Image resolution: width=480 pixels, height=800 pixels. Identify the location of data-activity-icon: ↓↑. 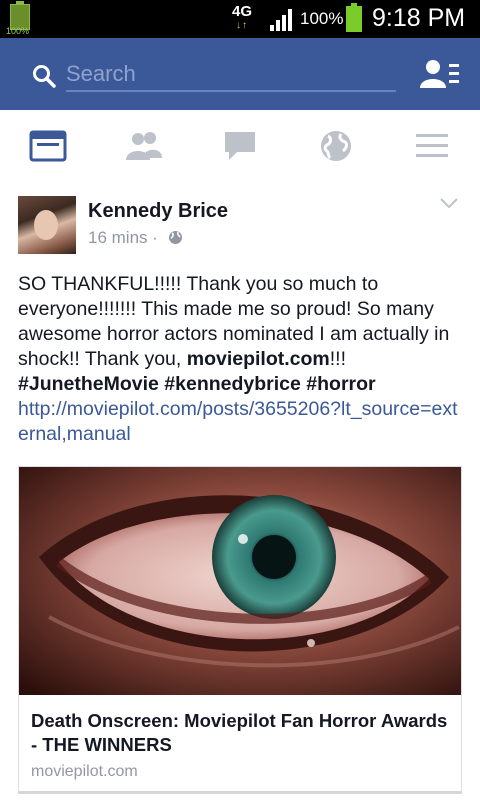
(242, 25).